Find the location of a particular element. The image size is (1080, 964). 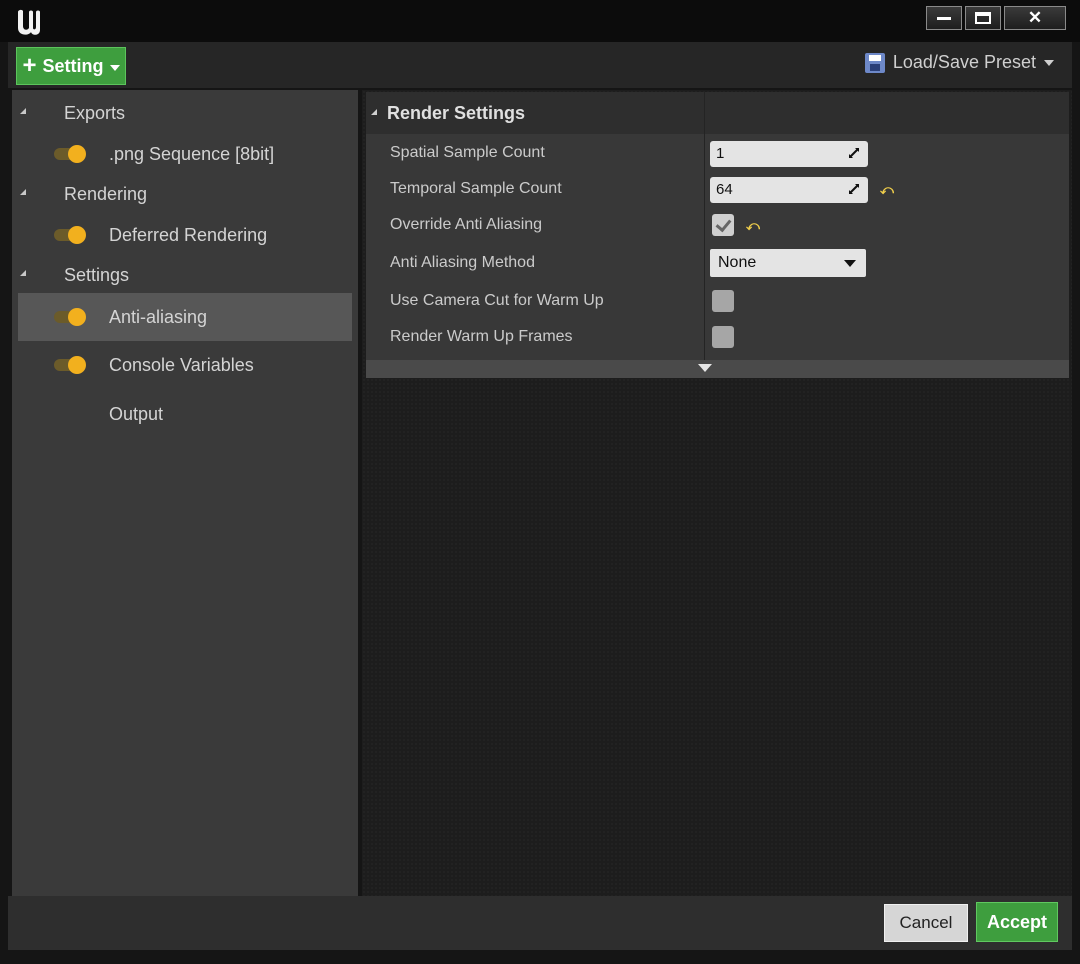

property-label: Override Anti Aliasing is located at coordinates (466, 224).